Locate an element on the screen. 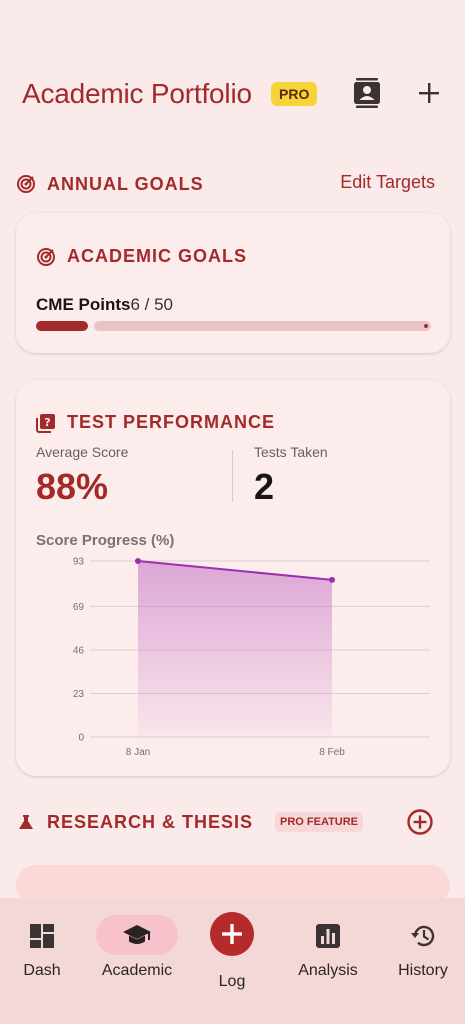 This screenshot has width=465, height=1024. quiz-icon: ? is located at coordinates (45, 423).